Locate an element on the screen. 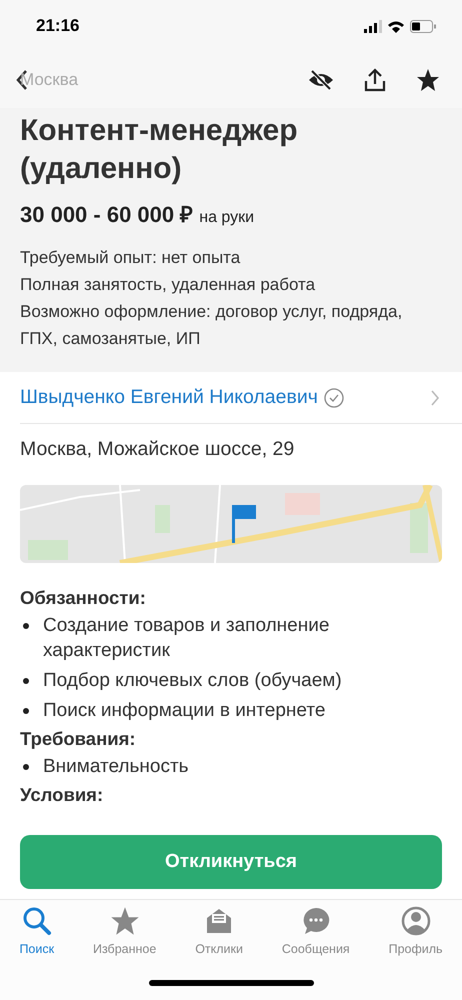 This screenshot has width=462, height=1000. tab: Избранное is located at coordinates (124, 931).